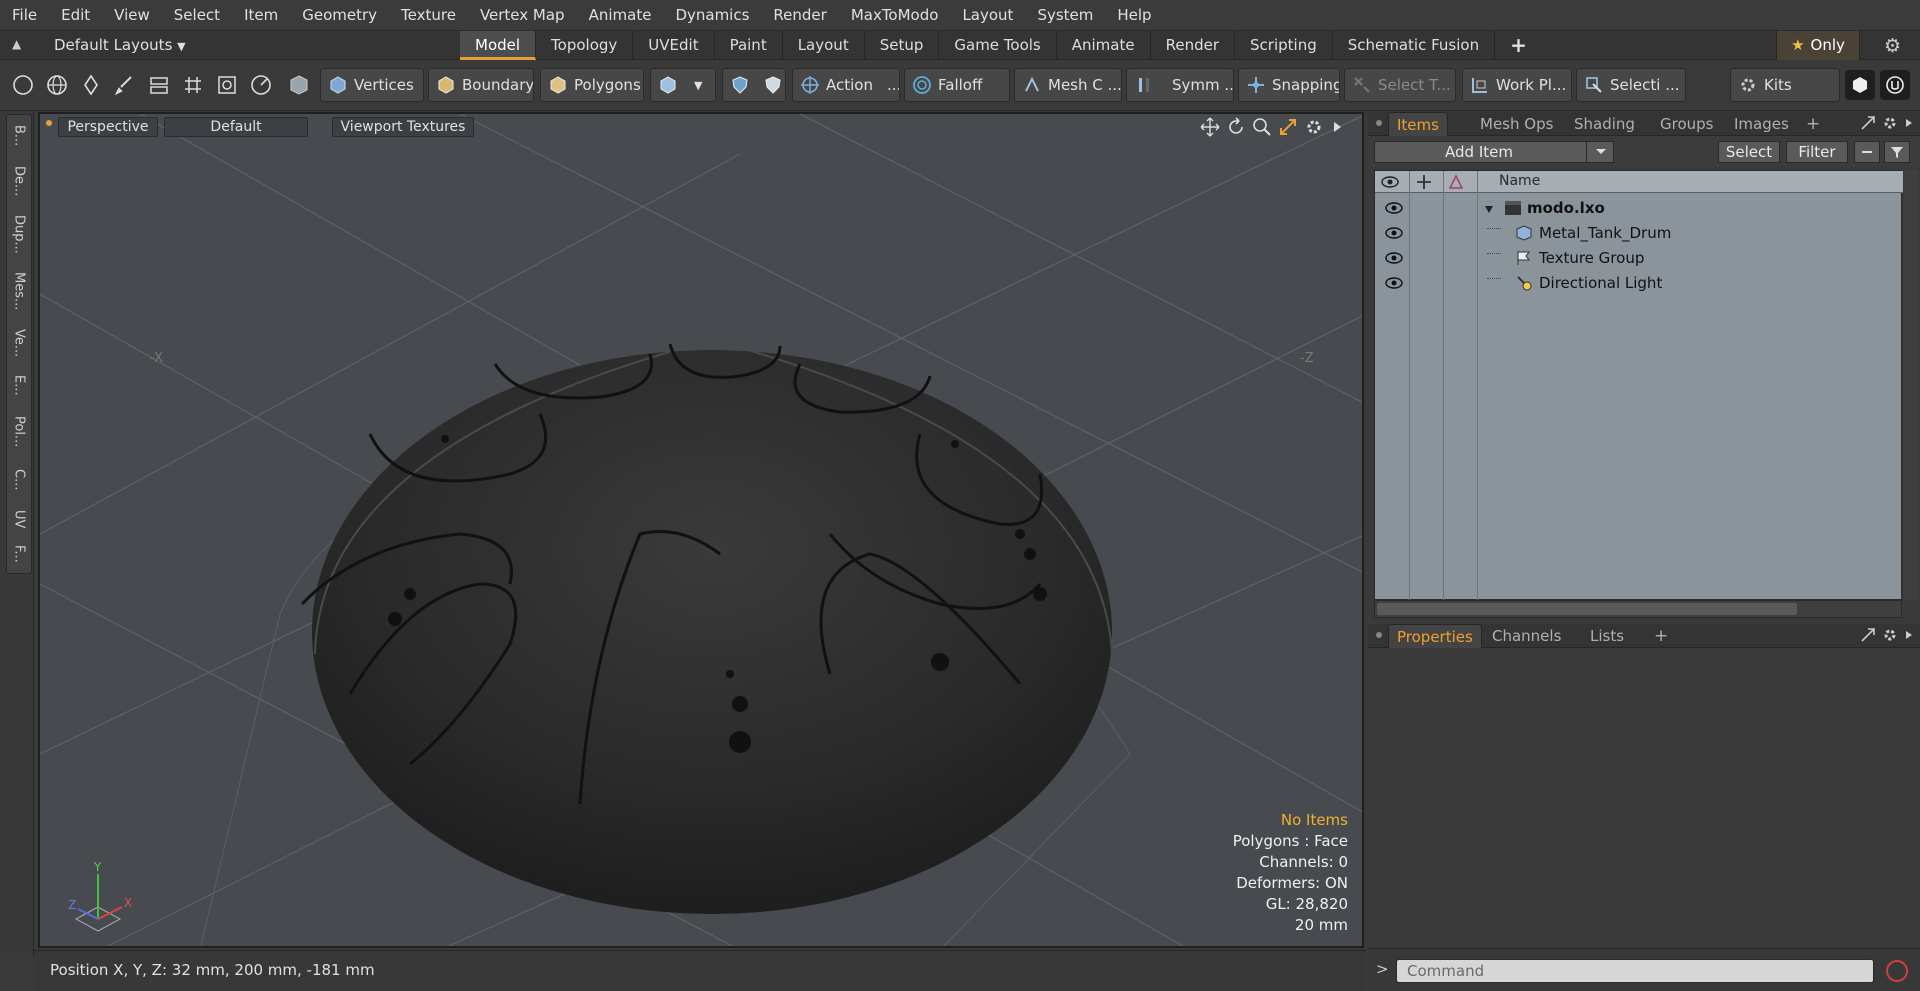 The height and width of the screenshot is (991, 1920). Describe the element at coordinates (1911, 385) in the screenshot. I see `tree-vertical-scrollbar` at that location.